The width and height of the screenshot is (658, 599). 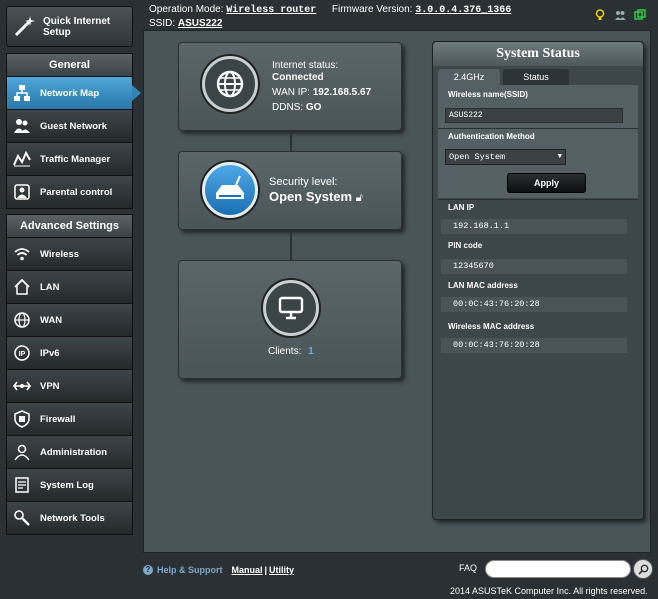 I want to click on log-icon, so click(x=22, y=485).